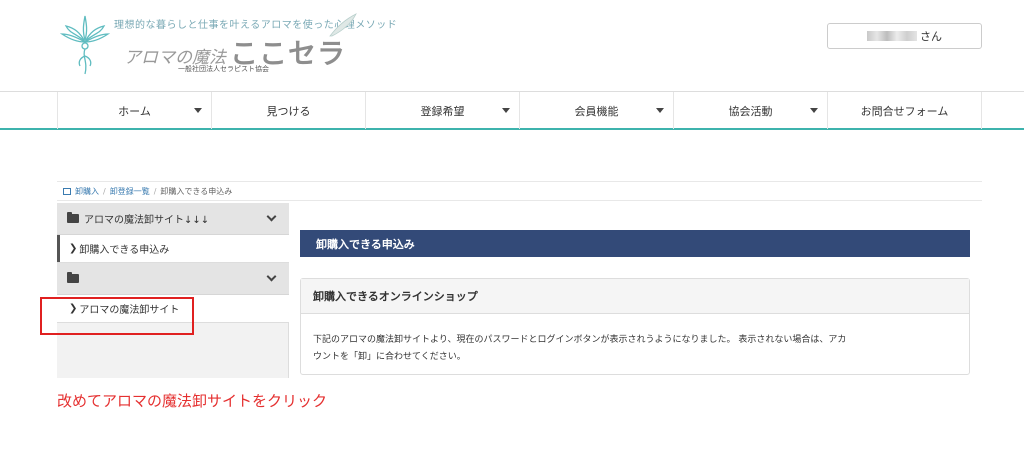 The image size is (1024, 473). What do you see at coordinates (196, 191) in the screenshot?
I see `breadcrumb-current: 卸購入できる申込み` at bounding box center [196, 191].